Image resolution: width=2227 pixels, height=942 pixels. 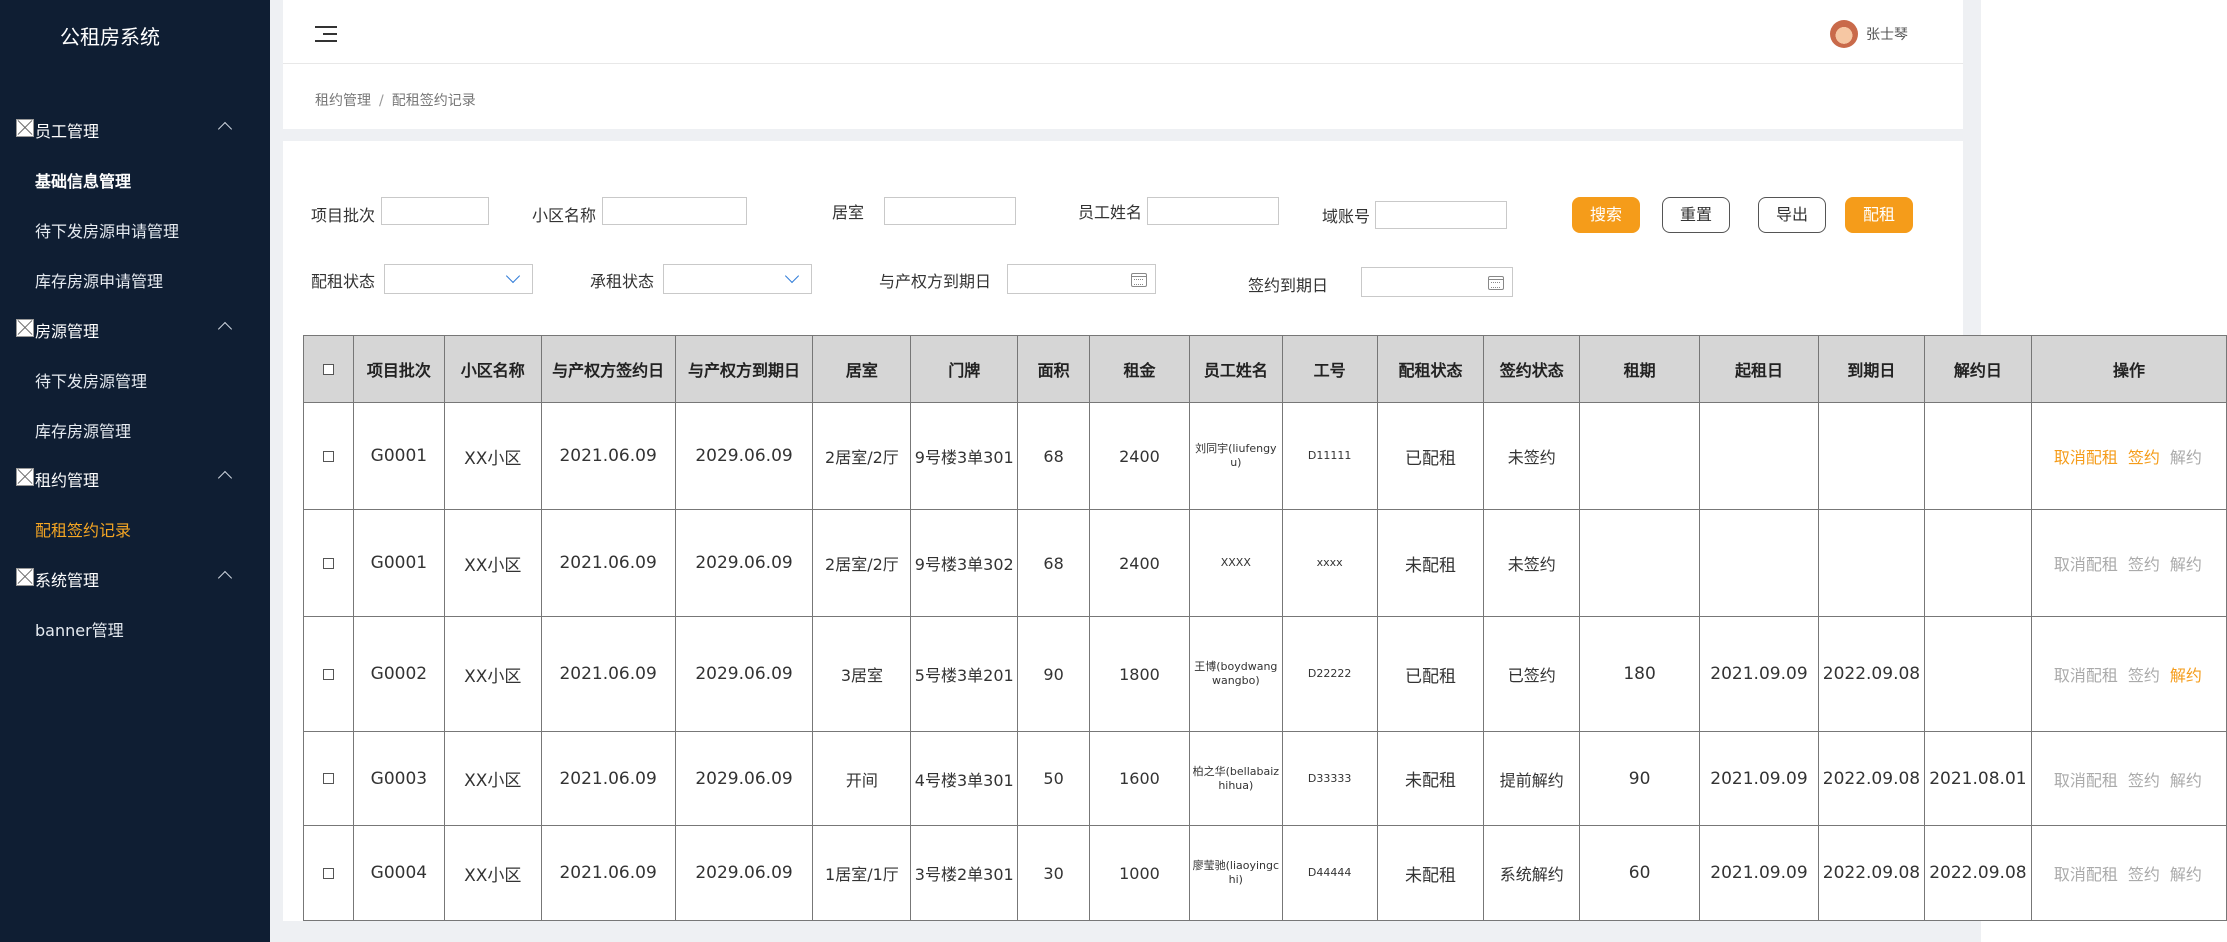 What do you see at coordinates (1123, 32) in the screenshot?
I see `top-header: 张士琴` at bounding box center [1123, 32].